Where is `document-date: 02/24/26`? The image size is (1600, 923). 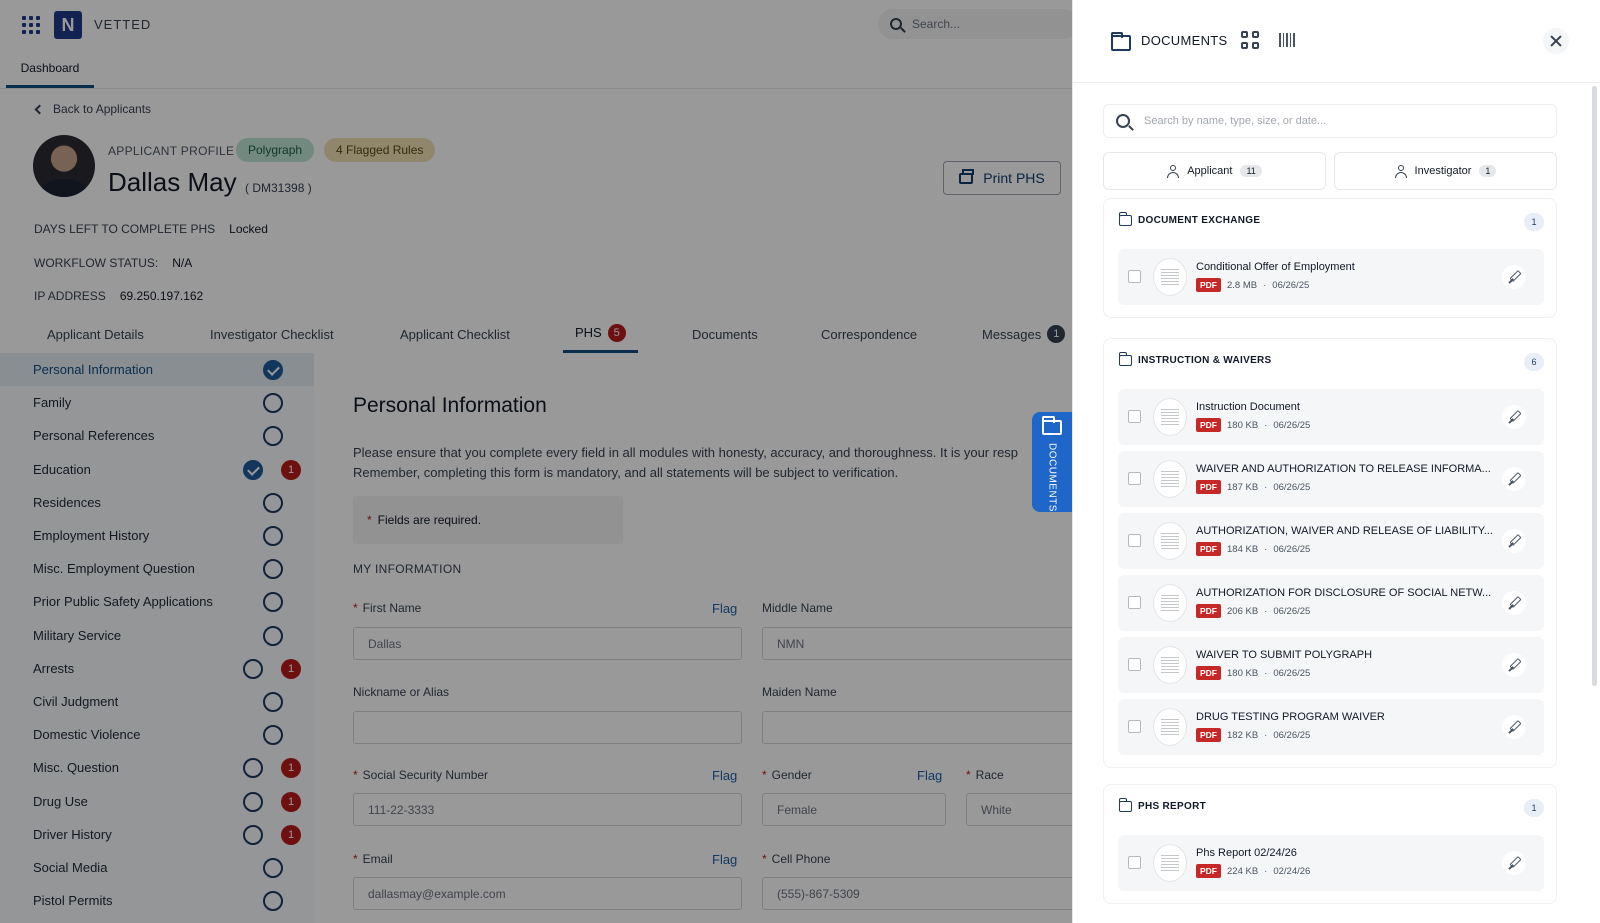
document-date: 02/24/26 is located at coordinates (1292, 871).